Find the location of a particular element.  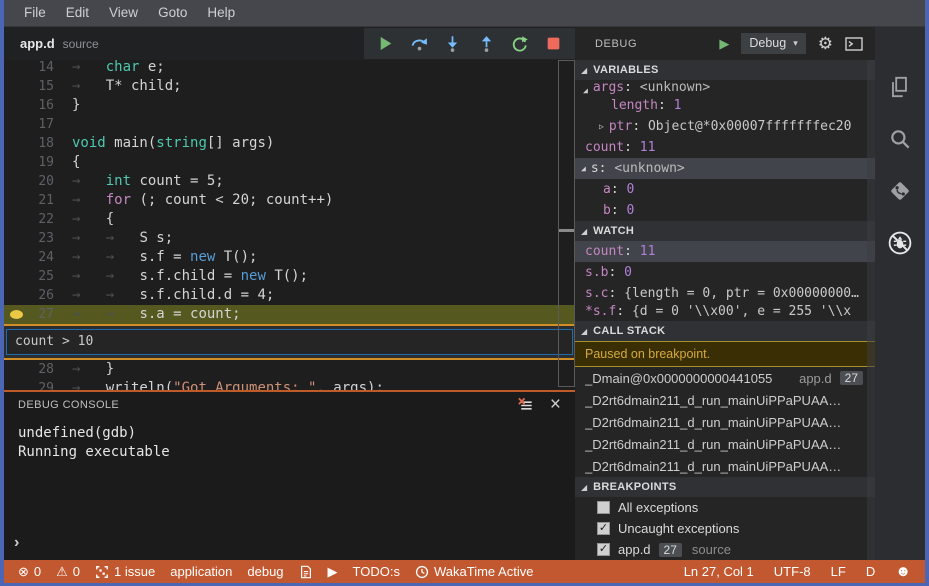

files-icon is located at coordinates (900, 87).